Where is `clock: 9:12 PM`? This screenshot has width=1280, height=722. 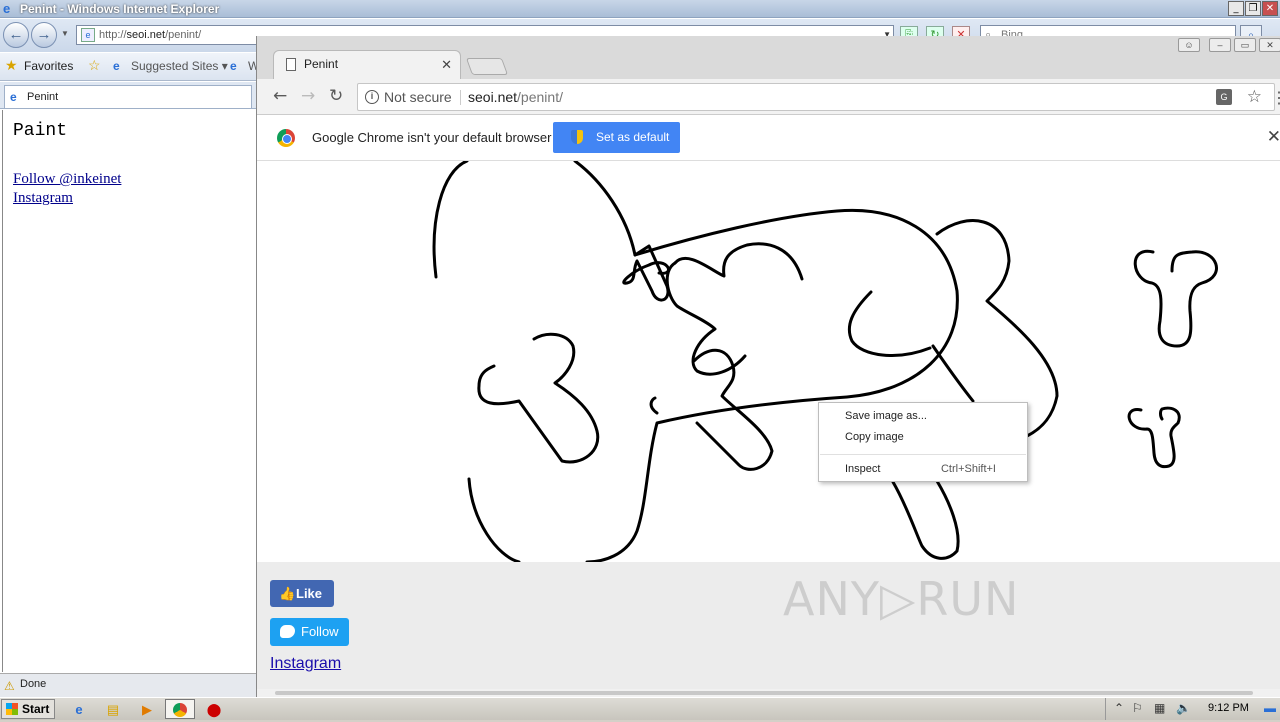 clock: 9:12 PM is located at coordinates (1228, 708).